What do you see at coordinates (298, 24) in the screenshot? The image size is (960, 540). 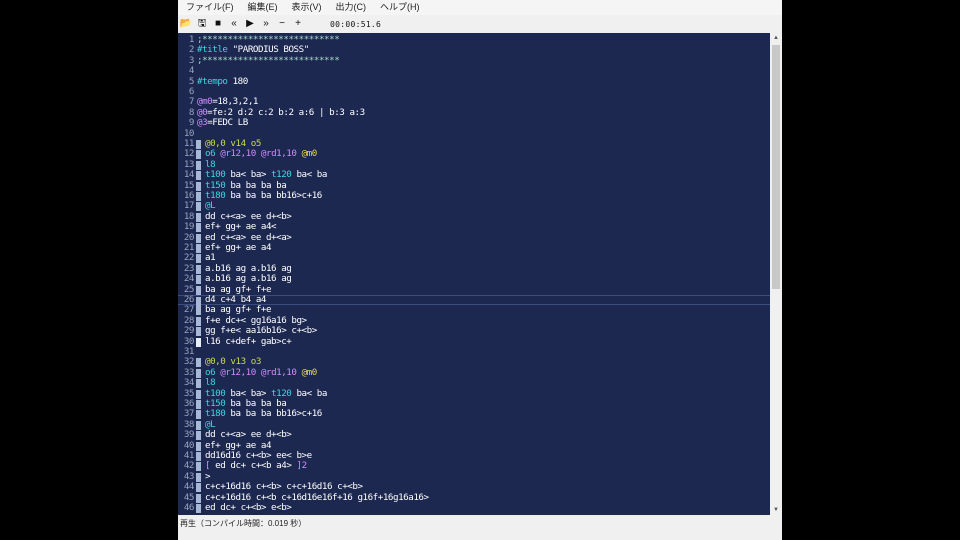 I see `plus-icon: +` at bounding box center [298, 24].